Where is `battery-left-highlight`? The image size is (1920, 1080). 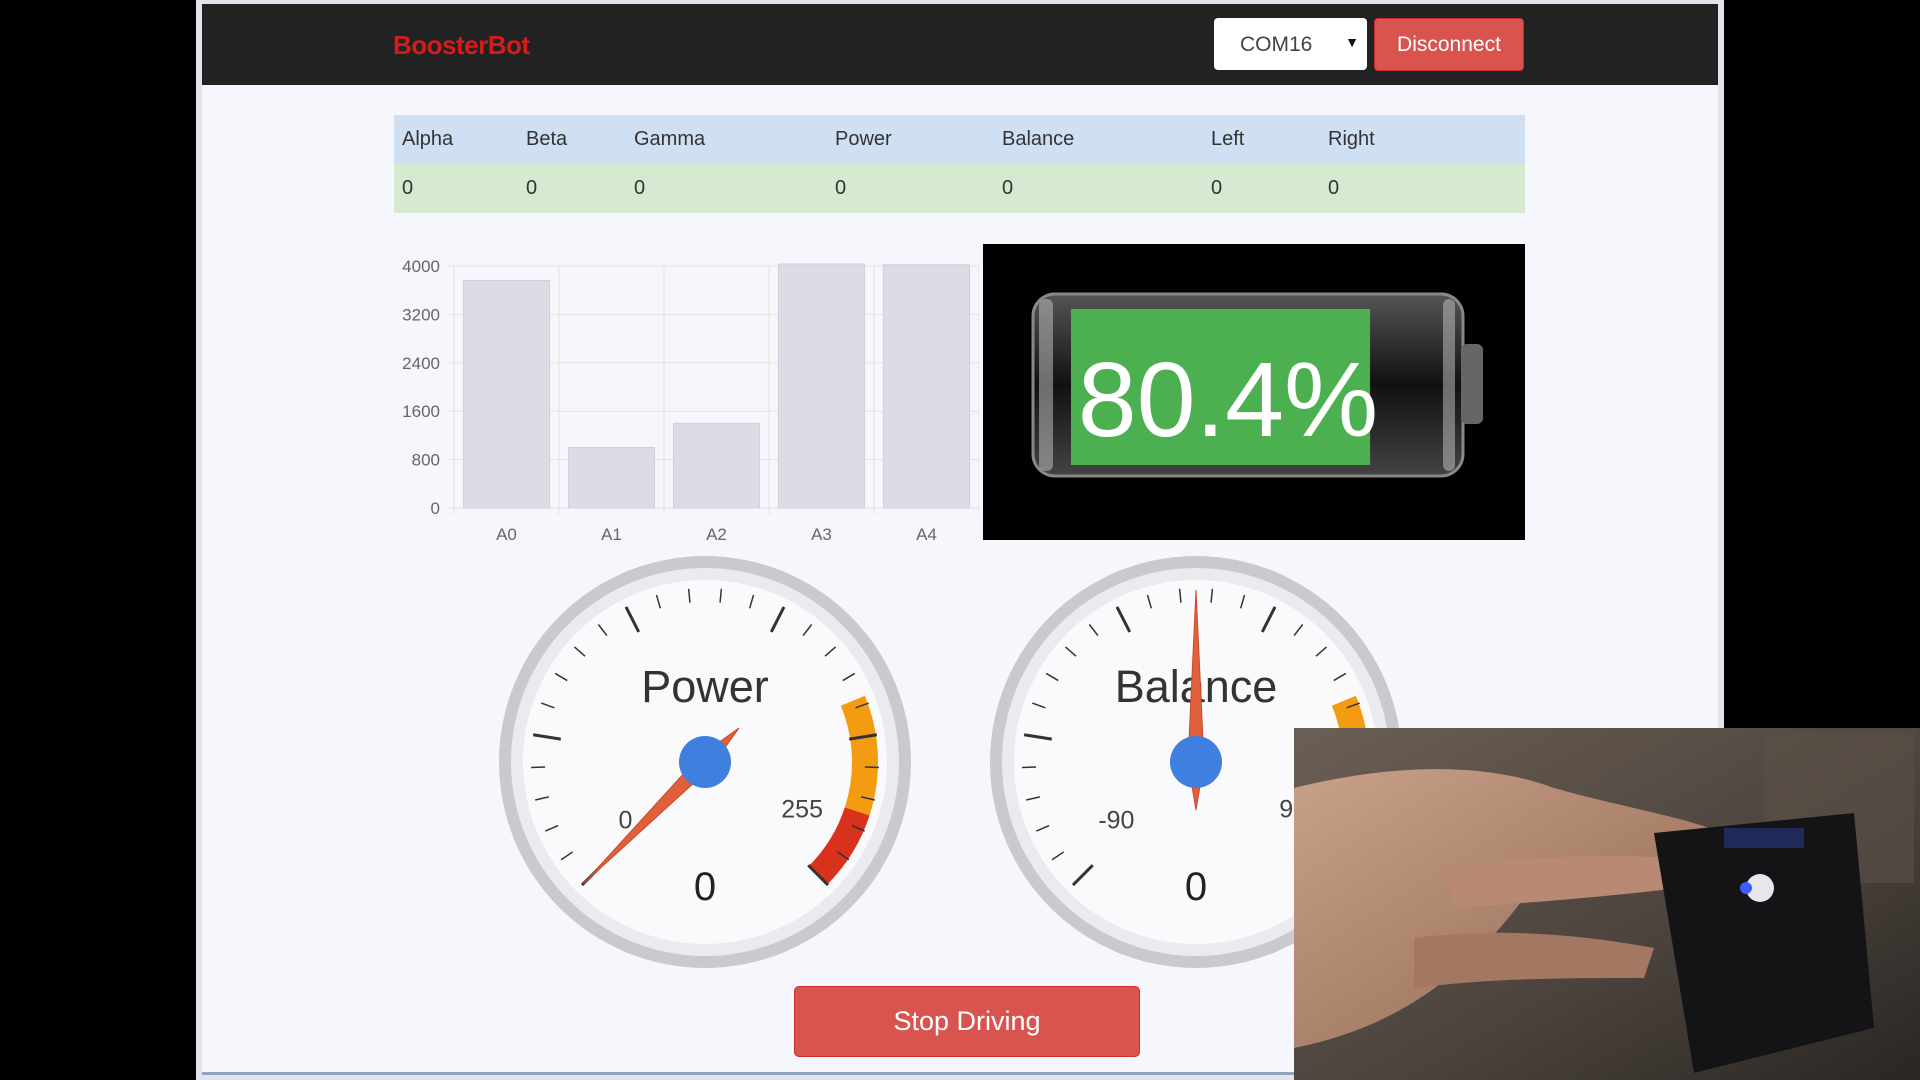
battery-left-highlight is located at coordinates (1046, 385).